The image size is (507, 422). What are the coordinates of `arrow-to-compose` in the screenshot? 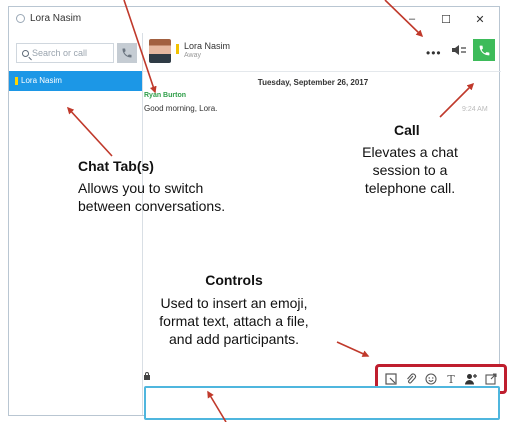 It's located at (217, 406).